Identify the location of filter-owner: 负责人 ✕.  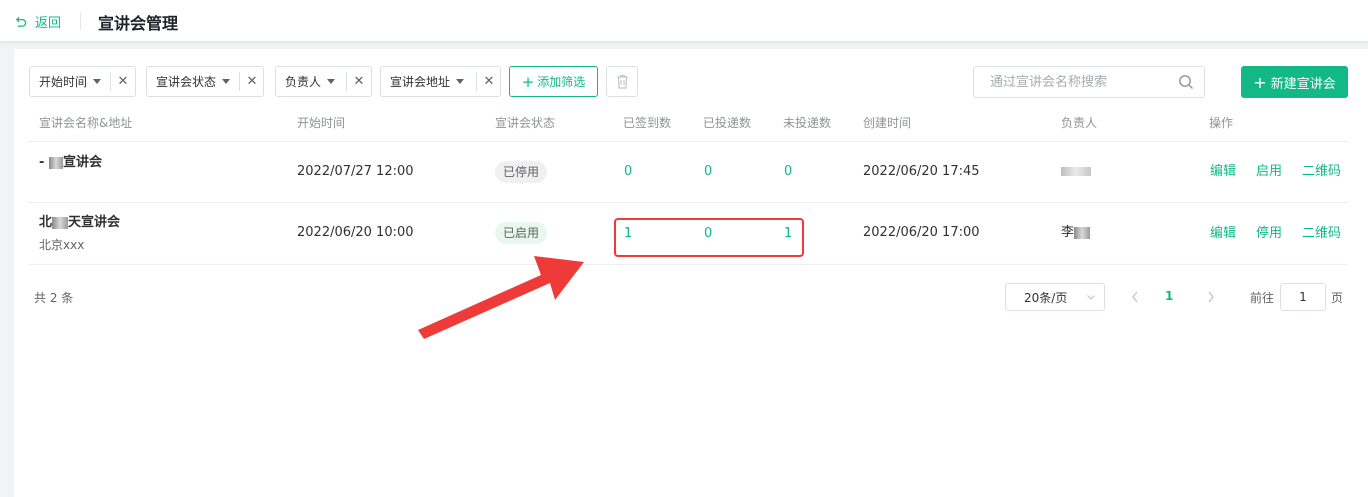
(323, 81).